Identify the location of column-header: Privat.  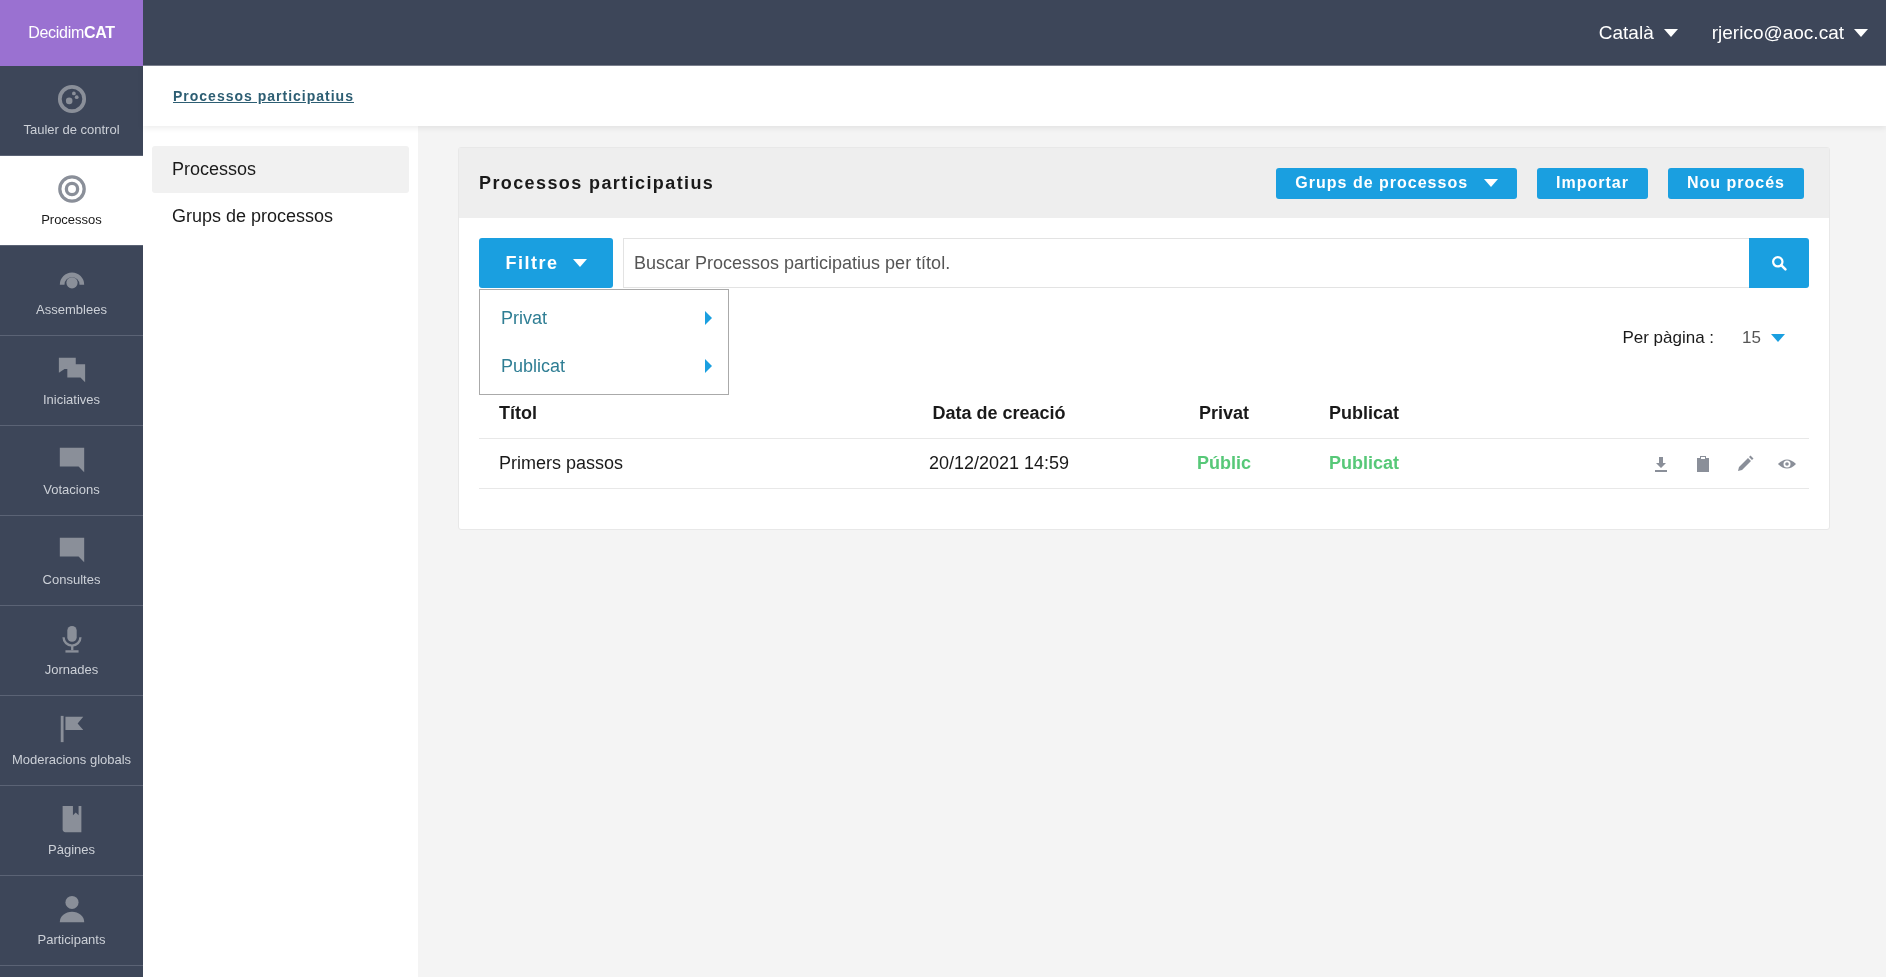
(1224, 421).